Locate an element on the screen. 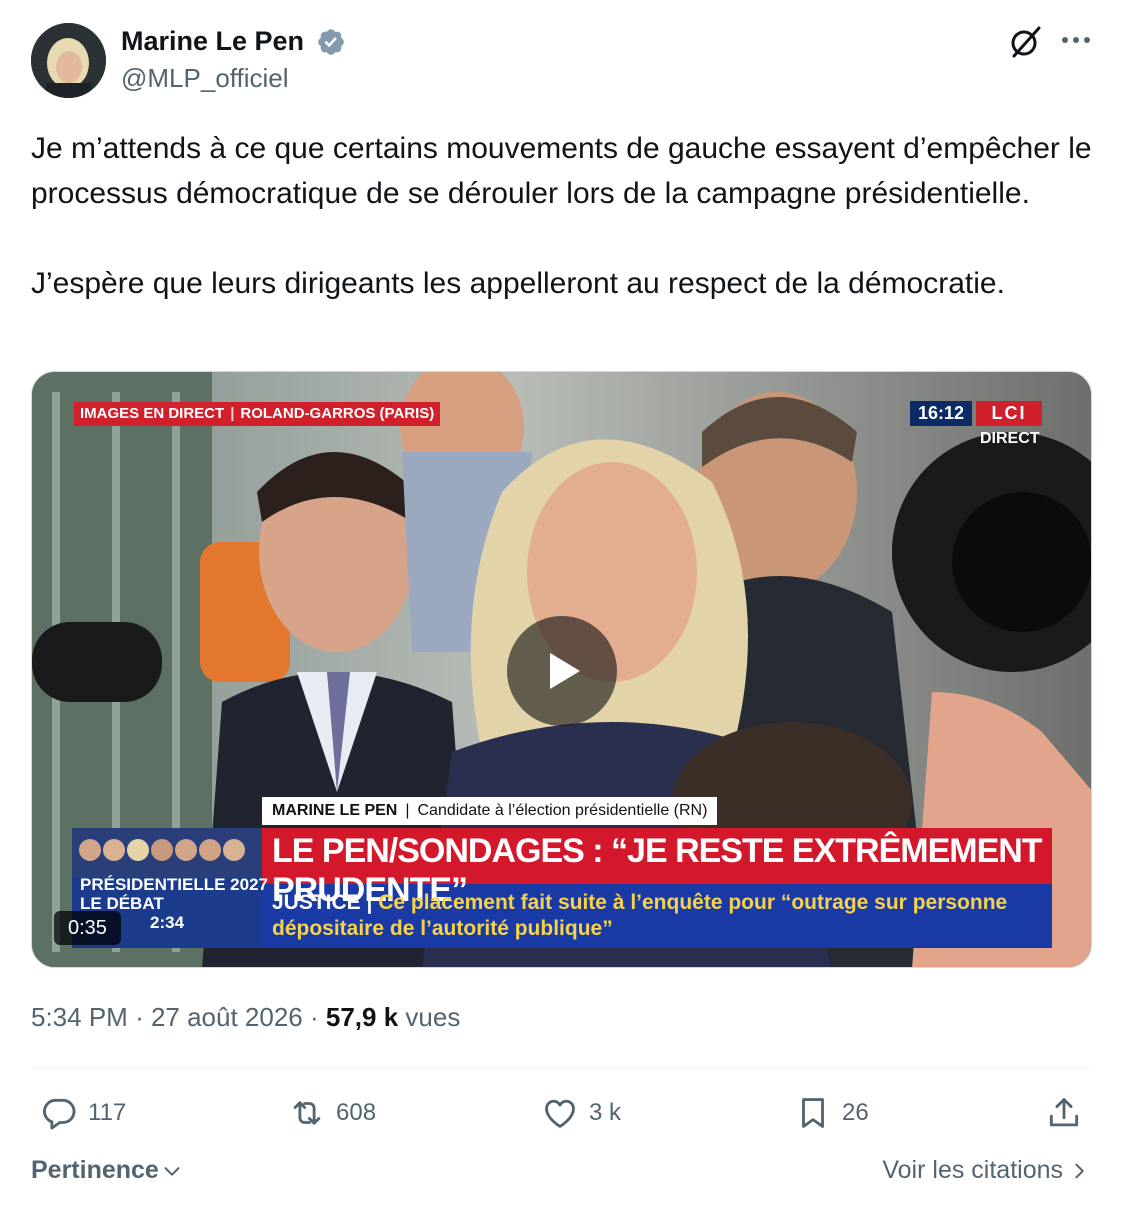  live-label: IMAGES EN DIRECT is located at coordinates (152, 413).